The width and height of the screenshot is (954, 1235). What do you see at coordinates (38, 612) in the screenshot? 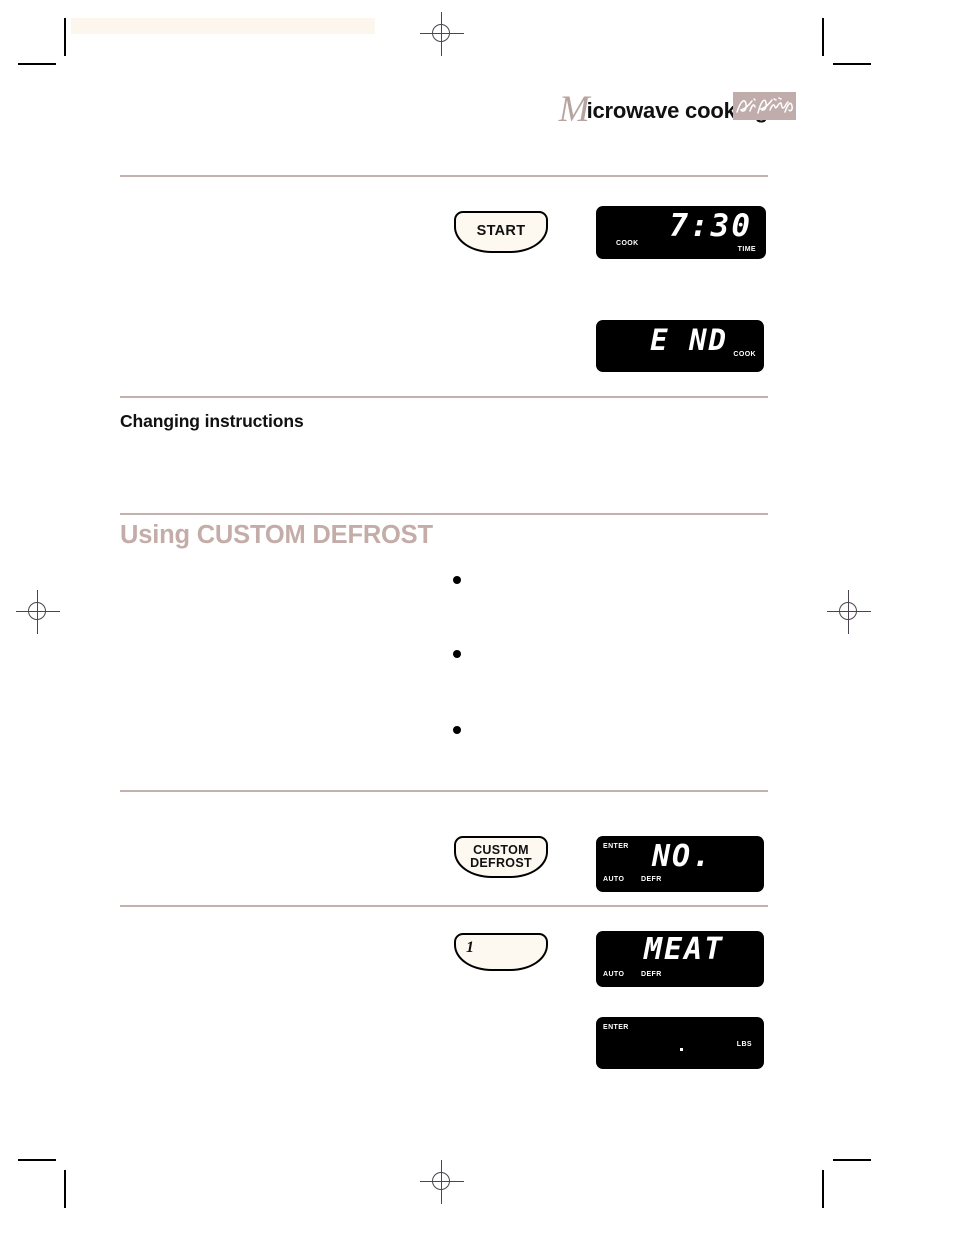
I see `registration-mark-left` at bounding box center [38, 612].